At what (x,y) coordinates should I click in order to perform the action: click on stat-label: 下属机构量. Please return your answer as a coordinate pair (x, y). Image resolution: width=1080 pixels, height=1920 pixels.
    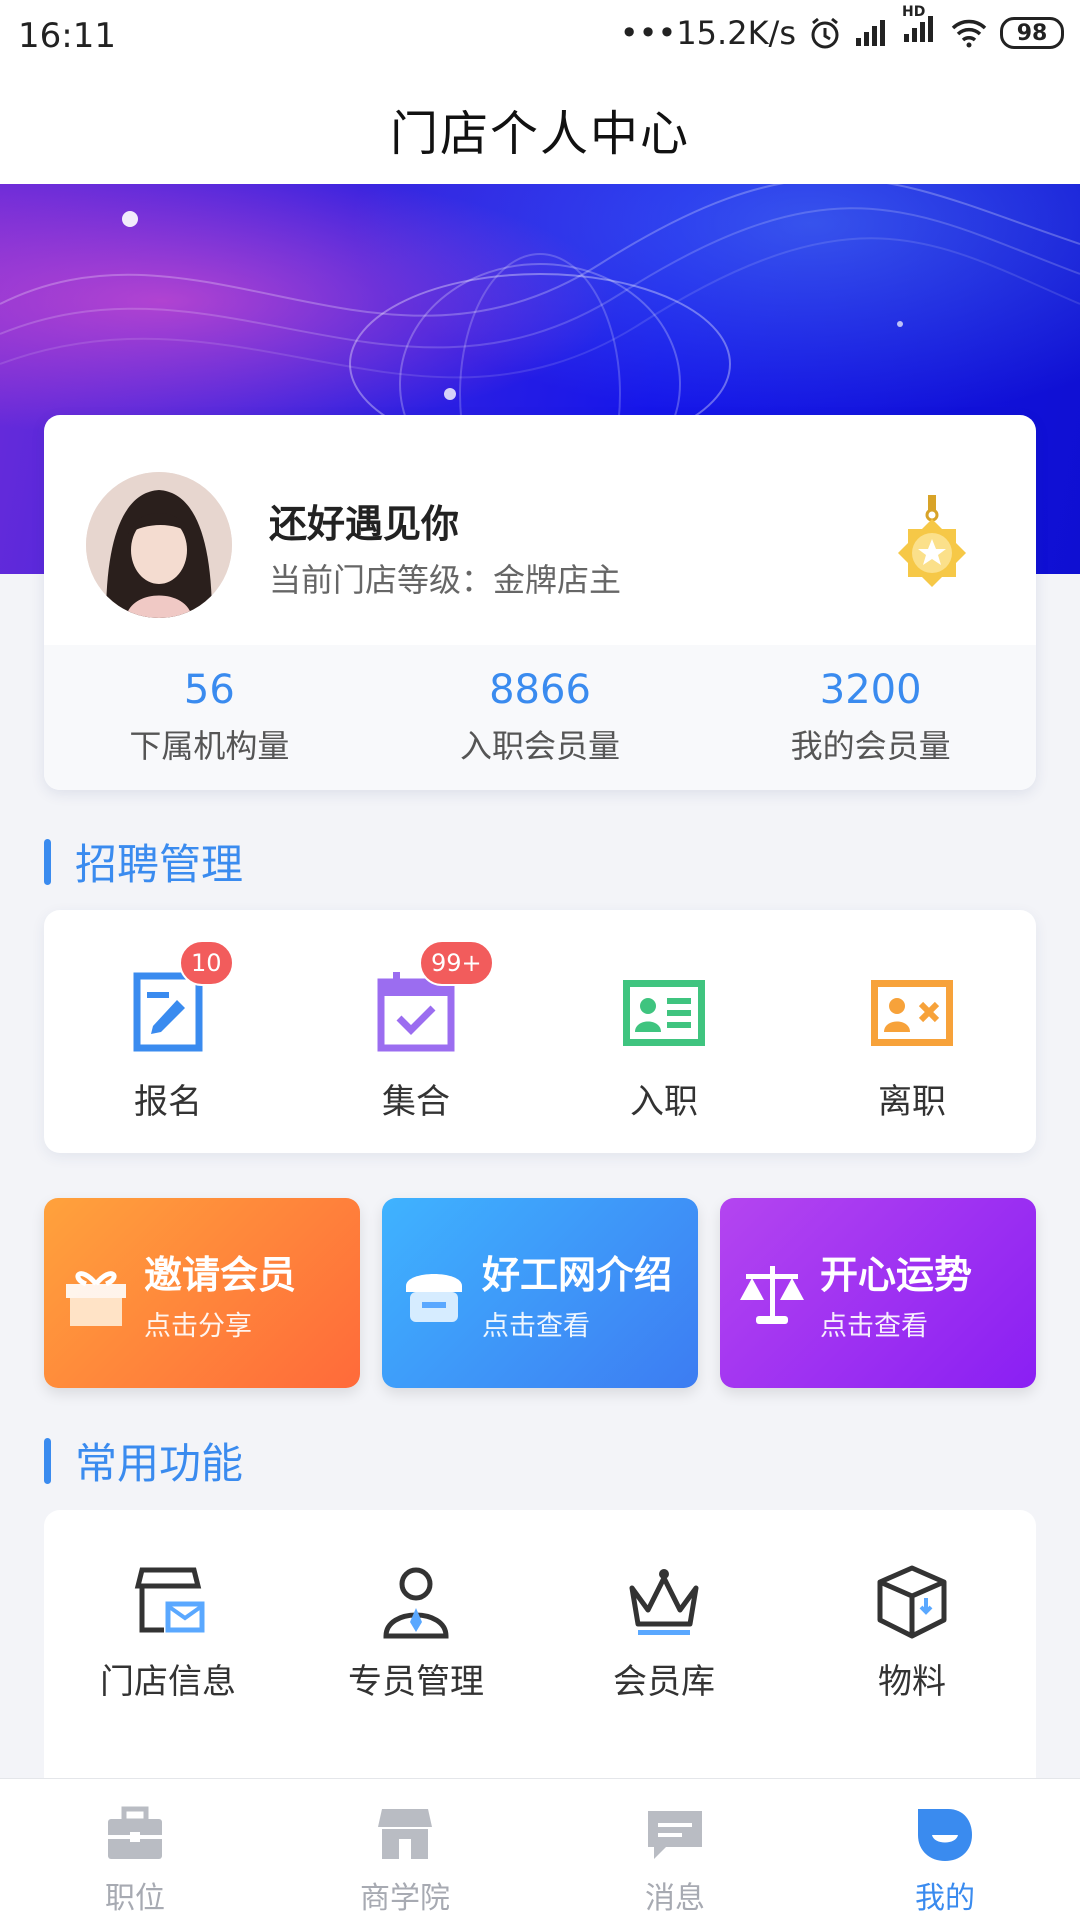
    Looking at the image, I should click on (209, 746).